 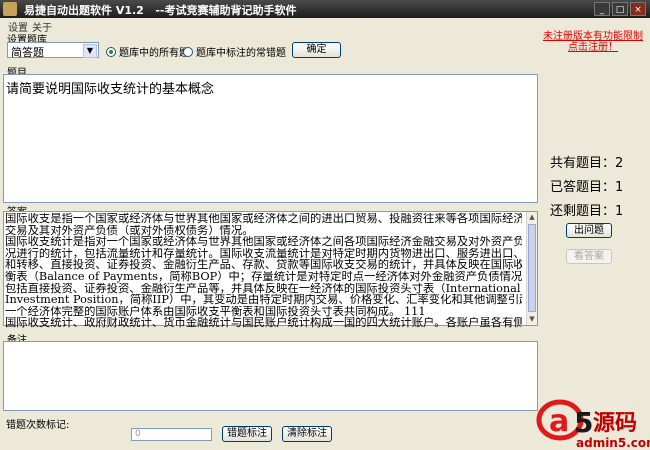 I want to click on chevron-down-icon: ▼, so click(x=90, y=51).